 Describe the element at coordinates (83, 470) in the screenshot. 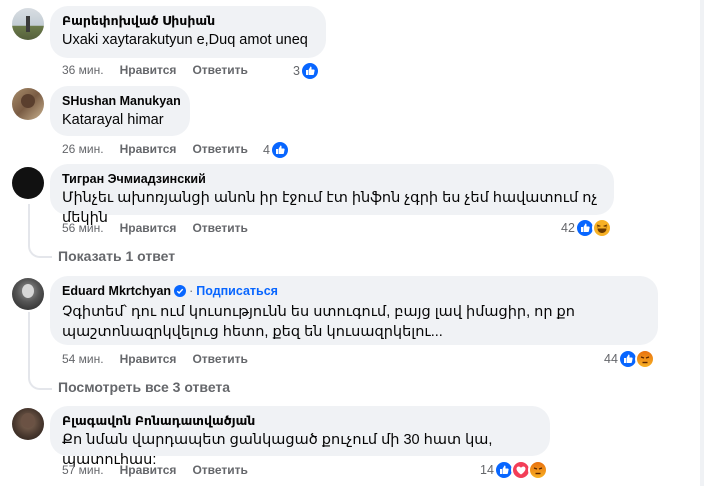

I see `comment-time: 57 мин.` at that location.